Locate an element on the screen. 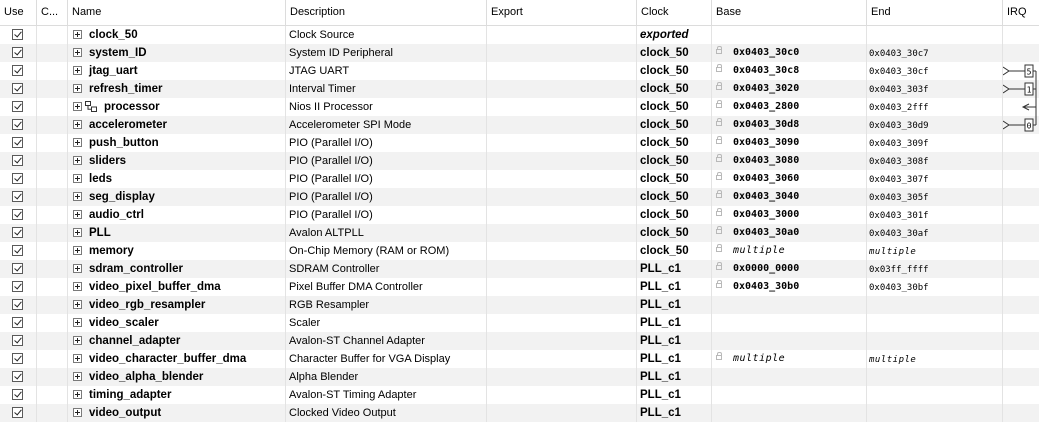 The width and height of the screenshot is (1039, 423). base-cell: 0x0403_3080 is located at coordinates (789, 161).